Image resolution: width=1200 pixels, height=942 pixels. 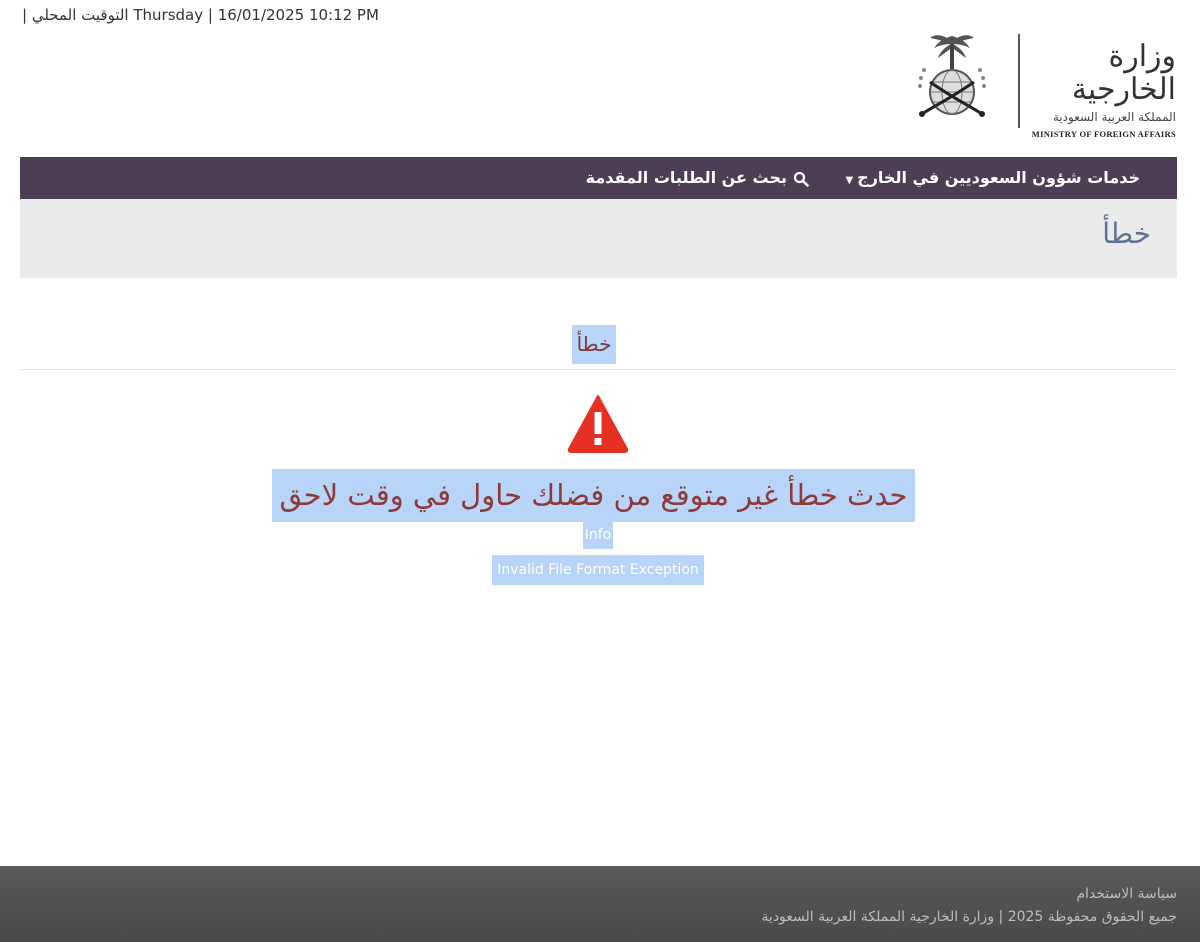 I want to click on error-heading: خطأ, so click(x=594, y=344).